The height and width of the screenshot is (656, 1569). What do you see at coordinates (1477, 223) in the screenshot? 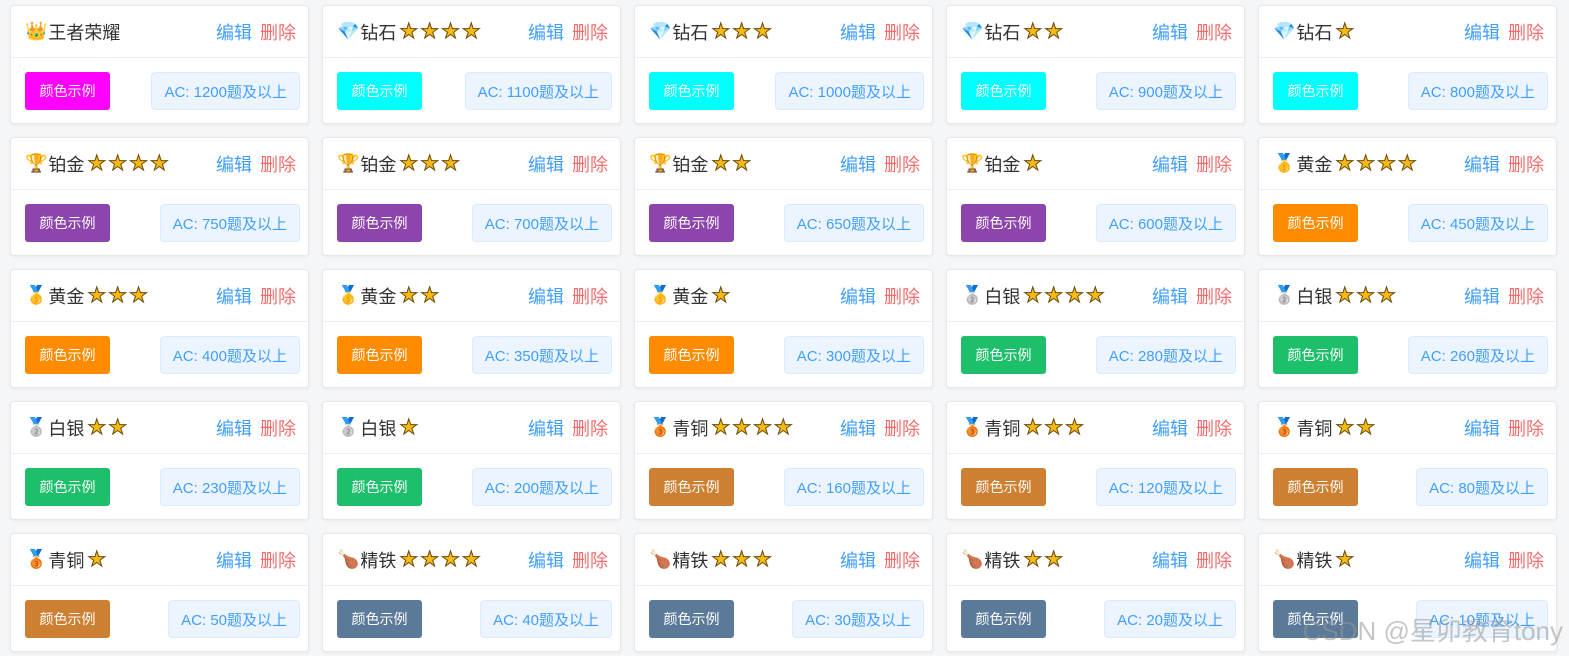
I see `ac-threshold-tag: AC: 450题及以上` at bounding box center [1477, 223].